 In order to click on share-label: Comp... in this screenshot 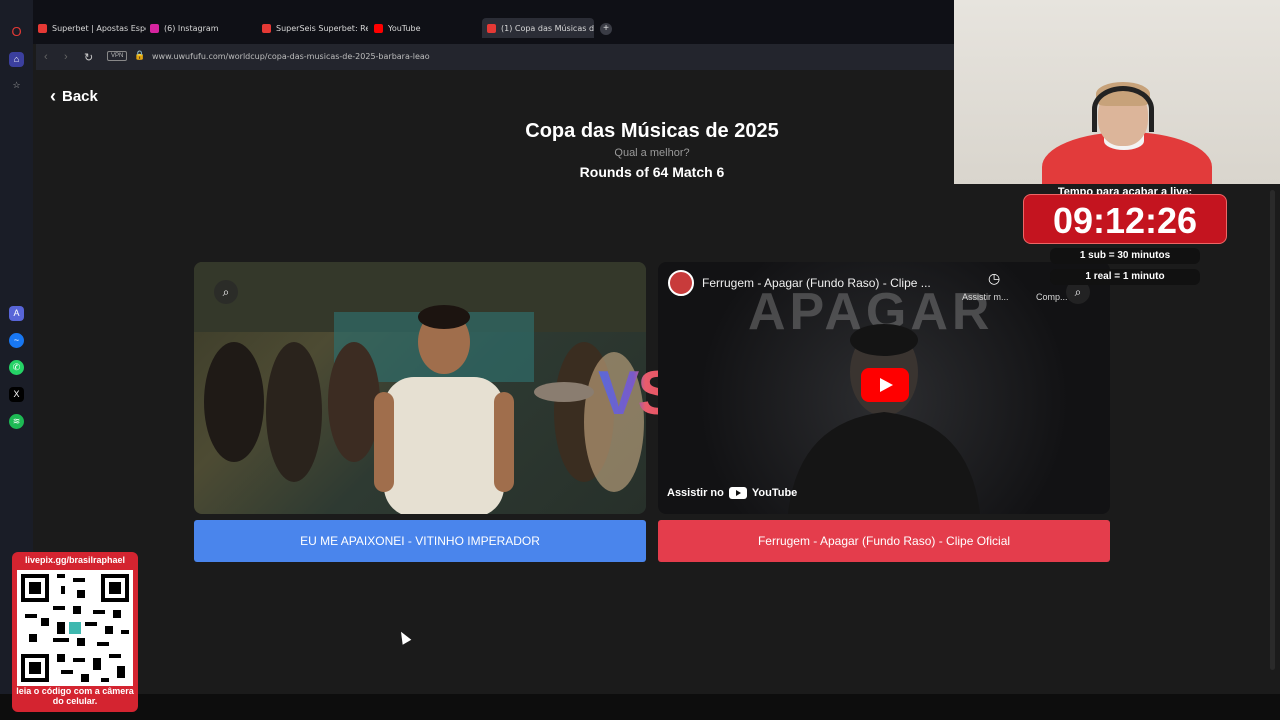, I will do `click(1052, 297)`.